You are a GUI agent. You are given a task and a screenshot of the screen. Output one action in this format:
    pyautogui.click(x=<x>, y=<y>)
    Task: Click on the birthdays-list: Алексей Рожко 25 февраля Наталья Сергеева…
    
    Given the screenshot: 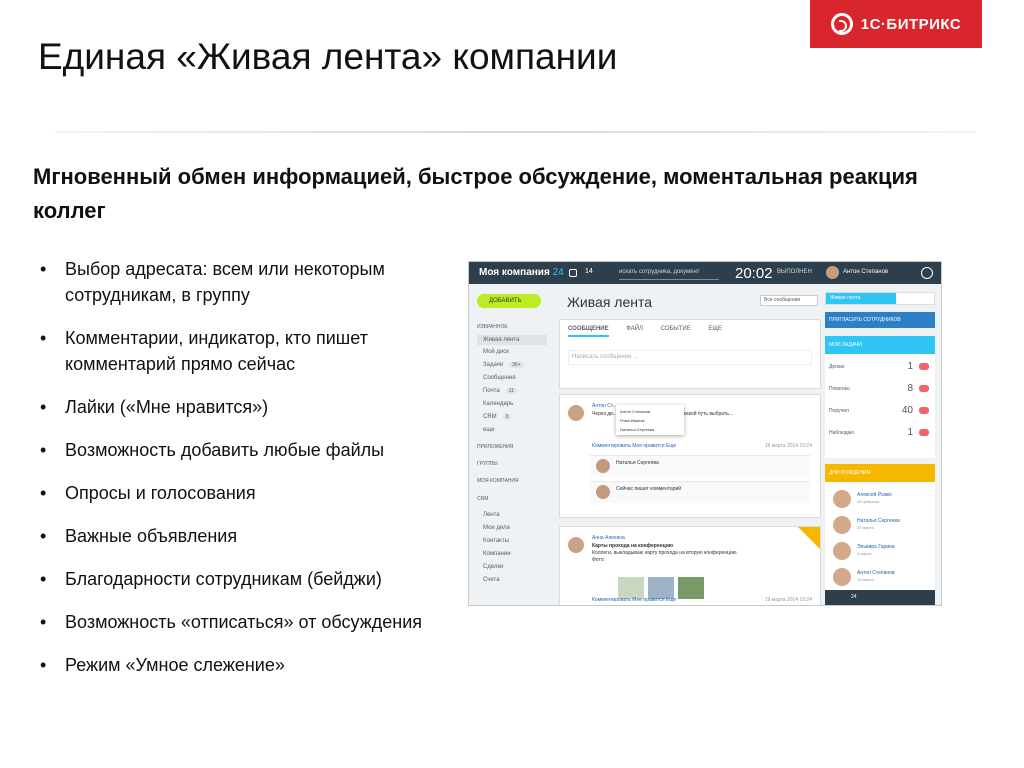 What is the action you would take?
    pyautogui.click(x=880, y=543)
    